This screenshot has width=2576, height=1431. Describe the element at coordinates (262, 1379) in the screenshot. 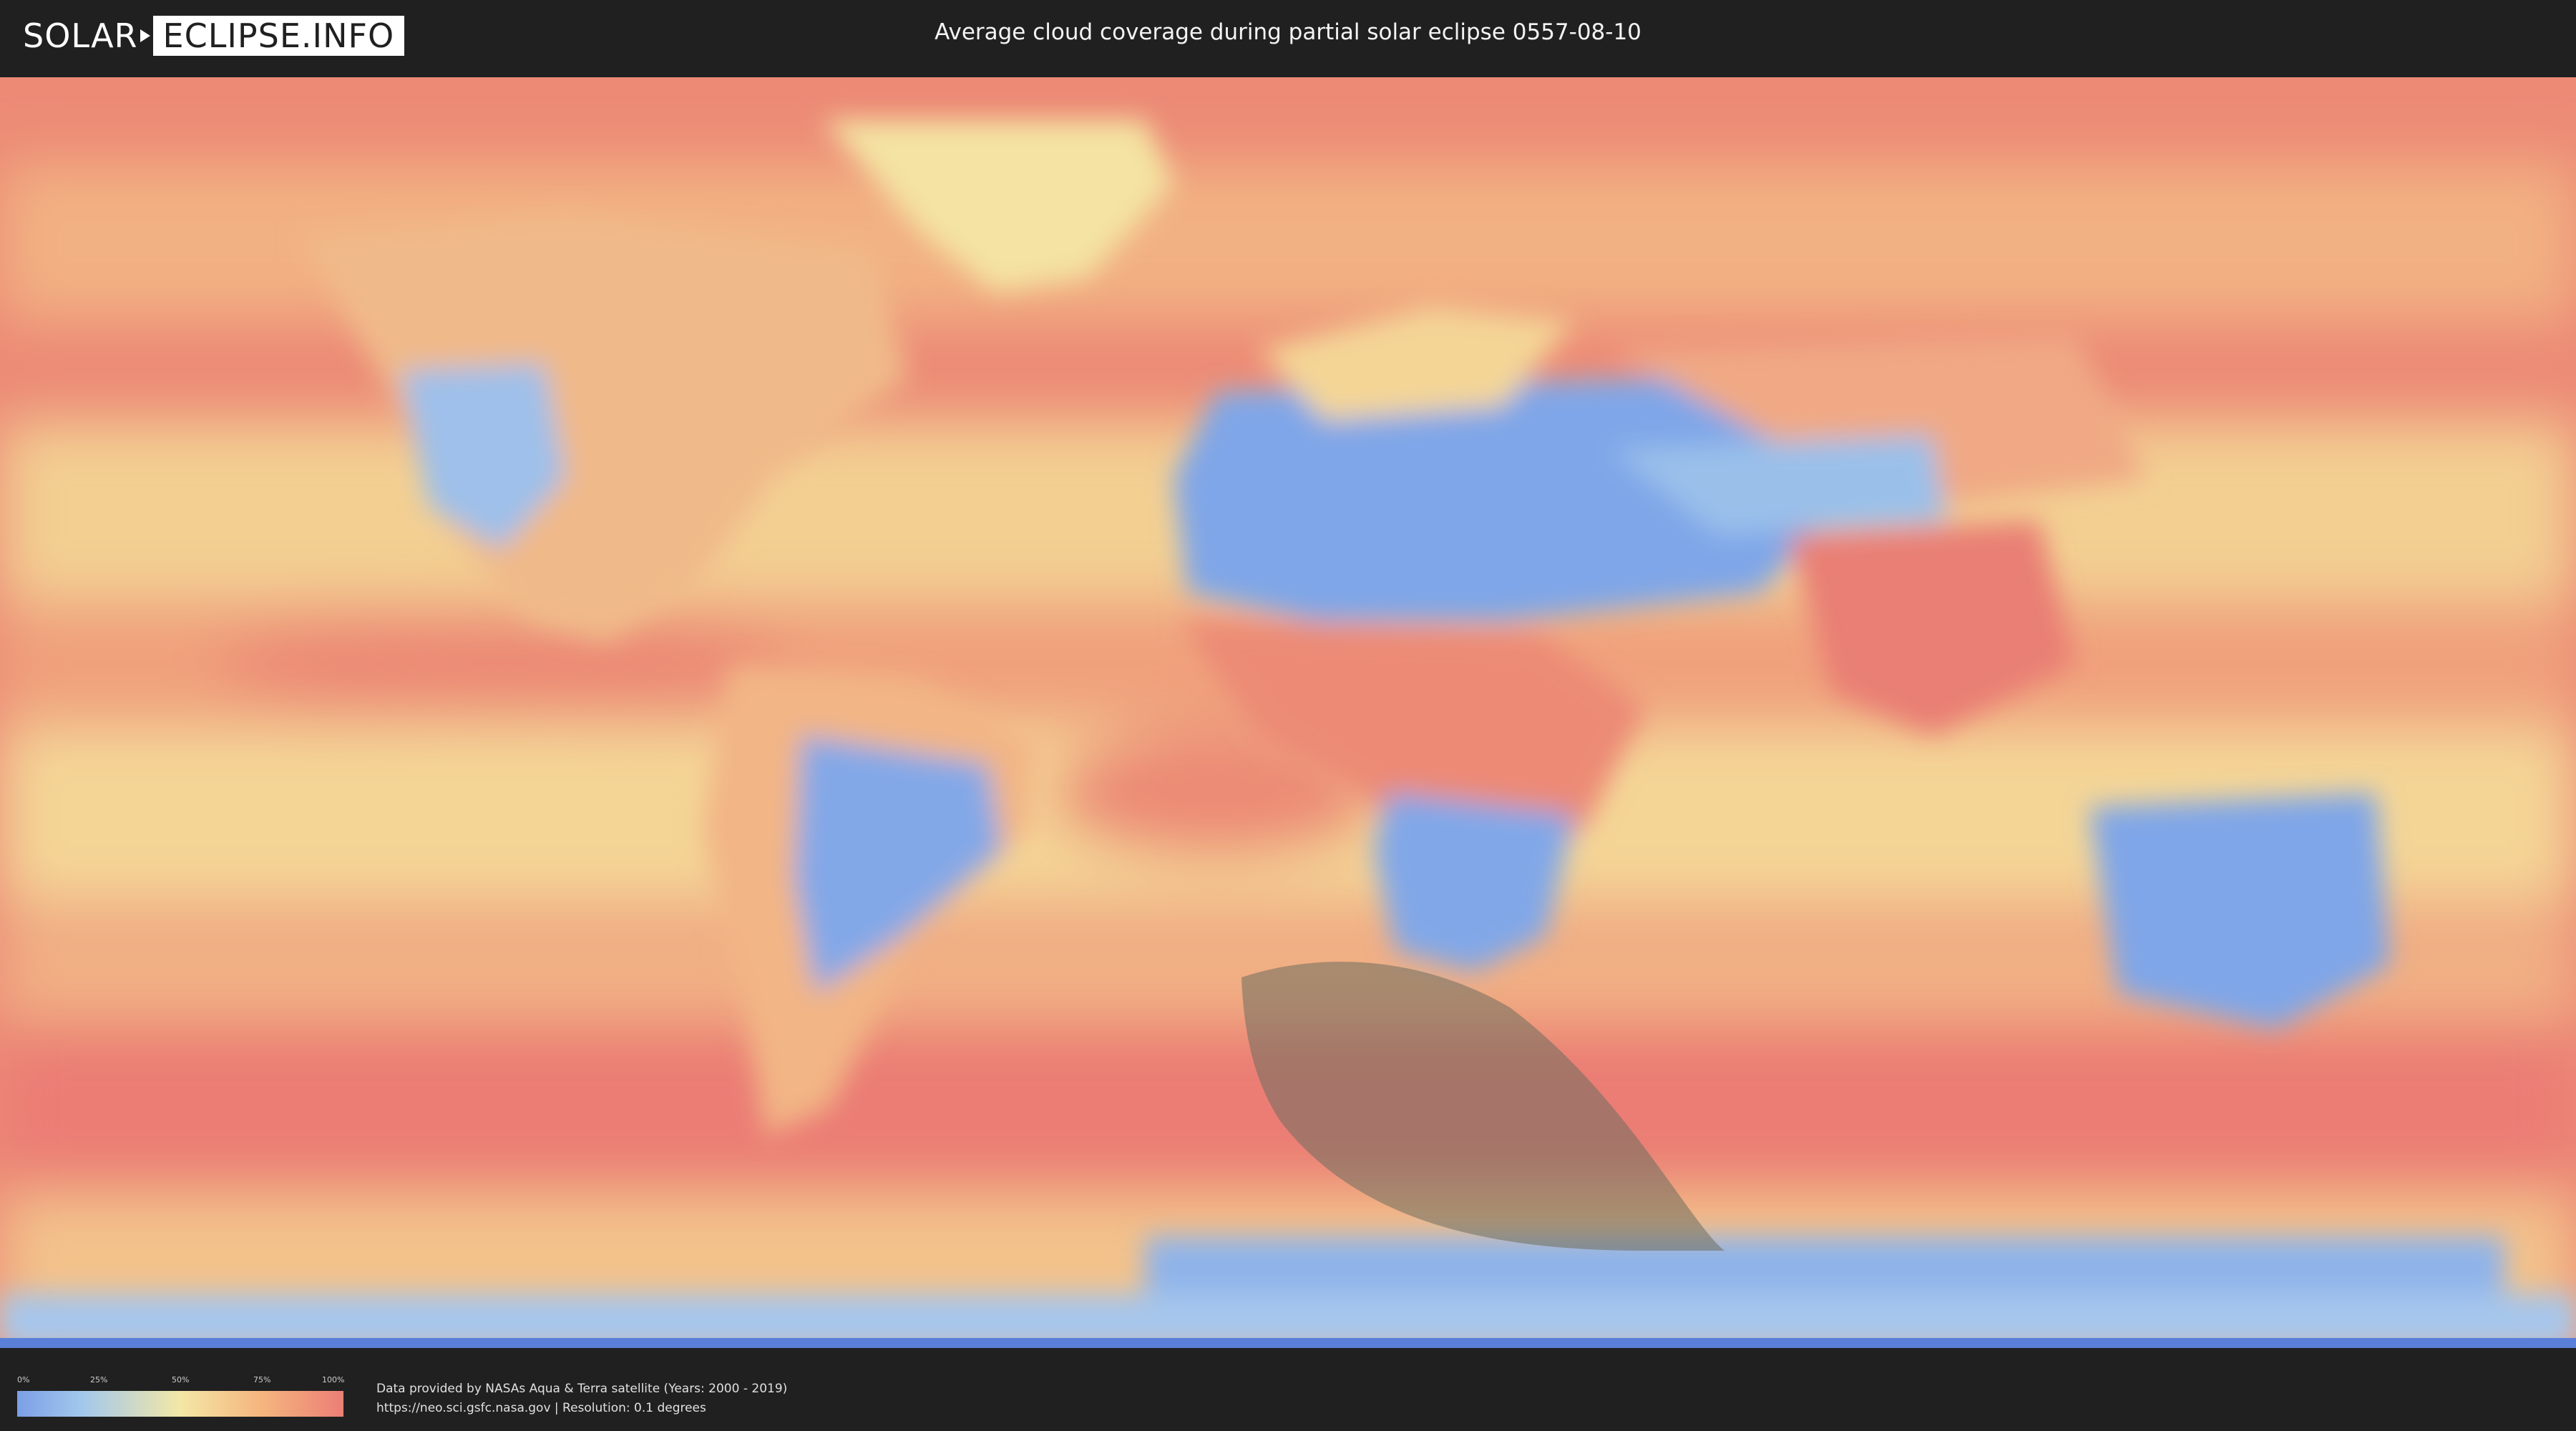

I see `legend-tick-75: 75%` at that location.